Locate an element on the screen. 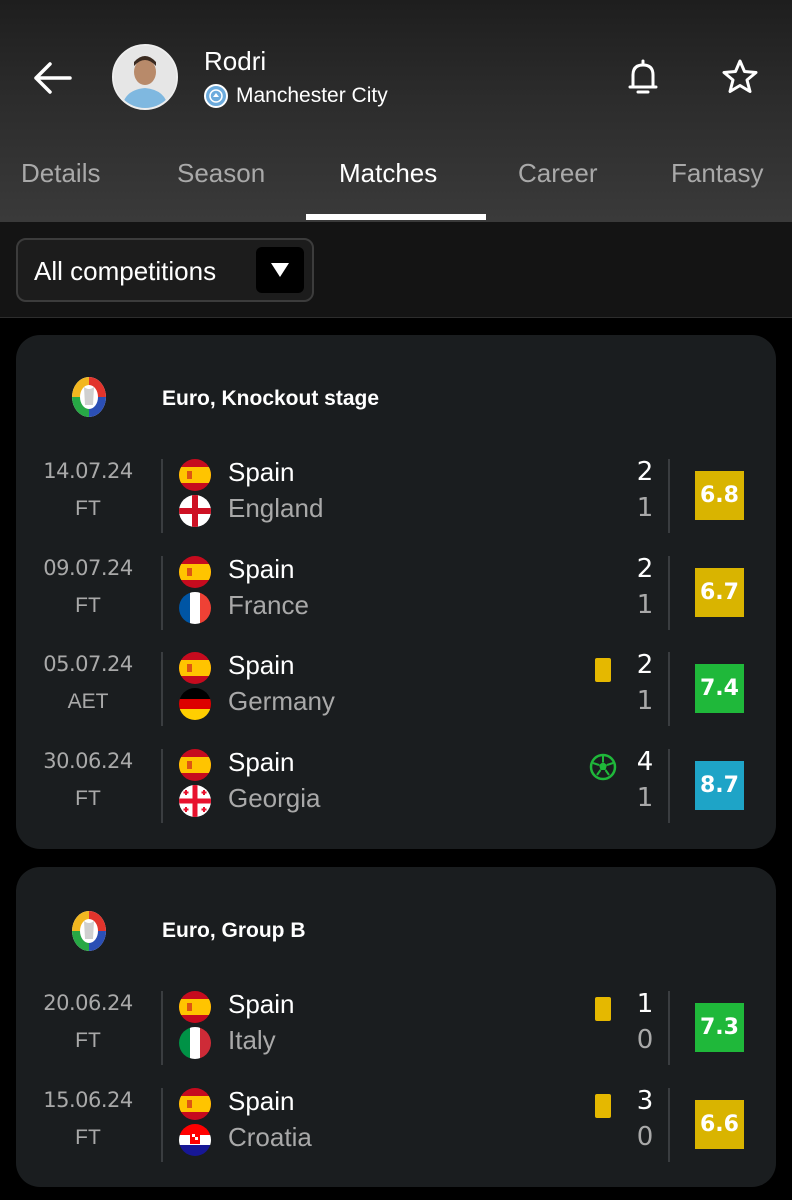 This screenshot has height=1200, width=792. manchester-city-badge-icon is located at coordinates (216, 96).